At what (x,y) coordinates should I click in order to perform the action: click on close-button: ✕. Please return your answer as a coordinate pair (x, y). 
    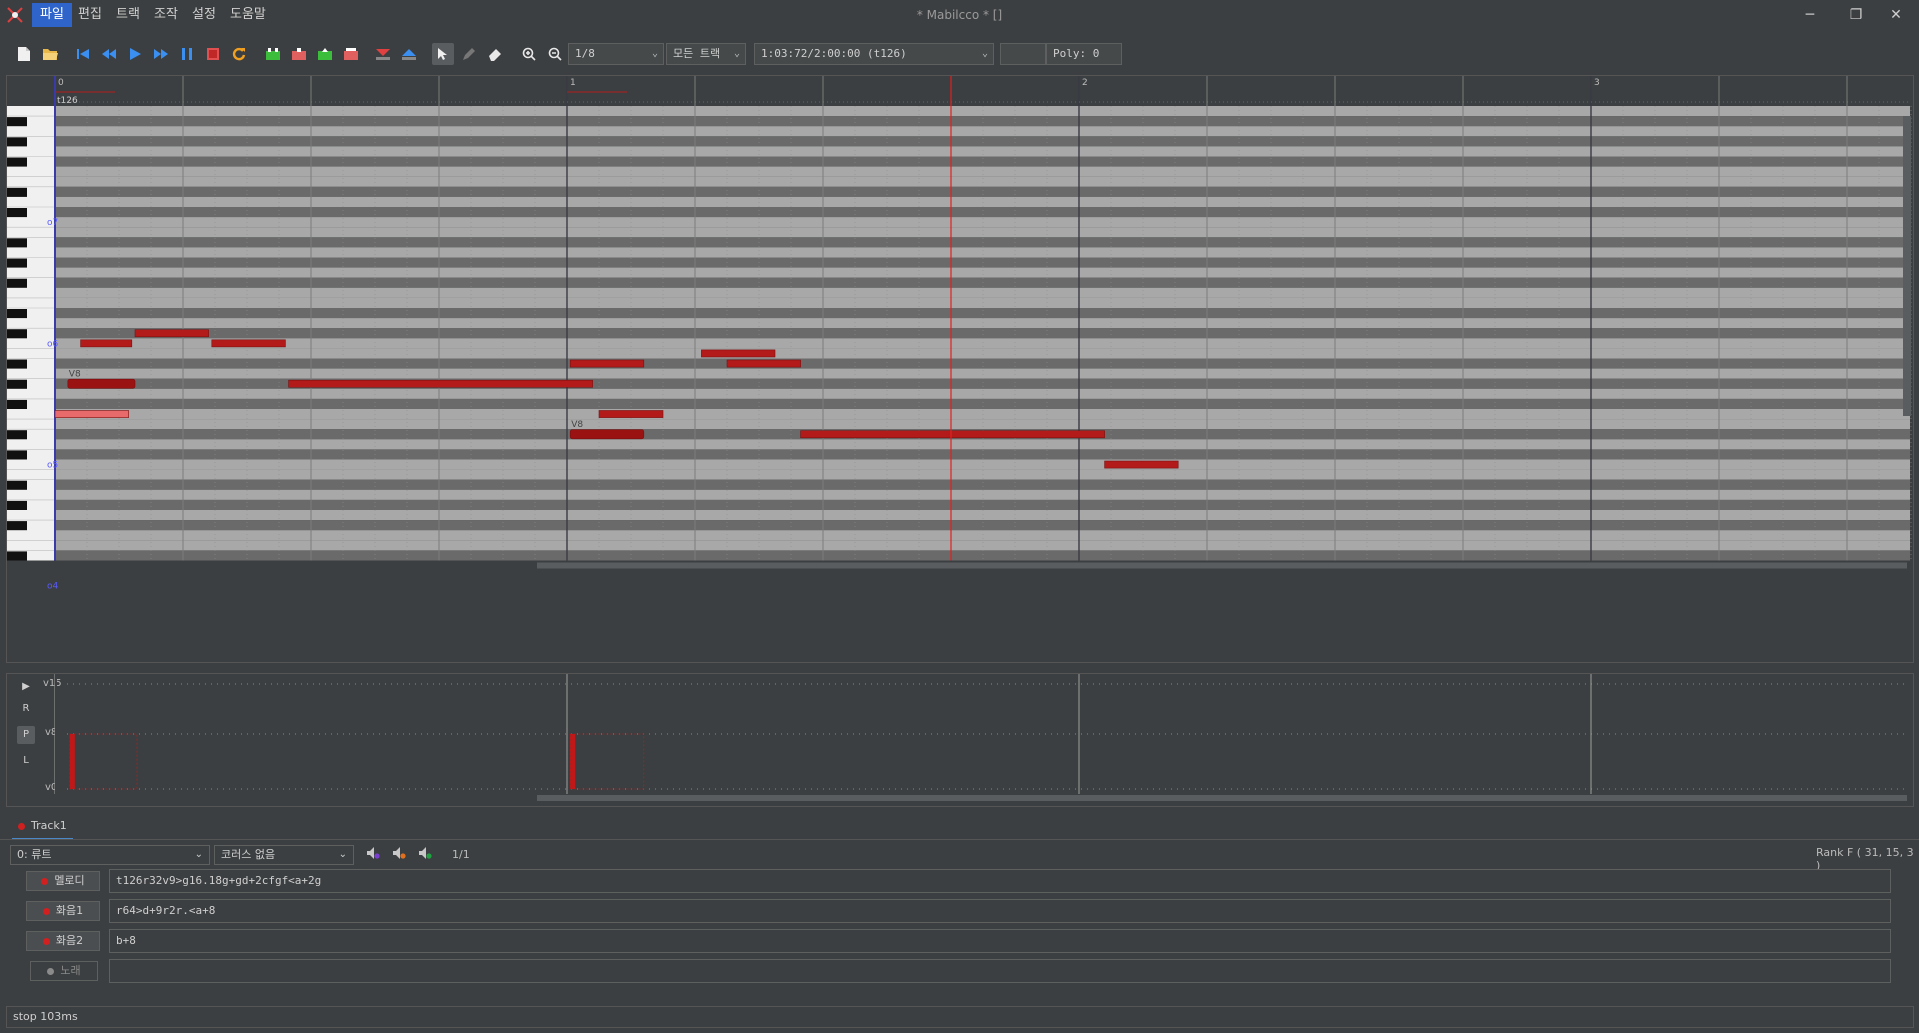
    Looking at the image, I should click on (1896, 15).